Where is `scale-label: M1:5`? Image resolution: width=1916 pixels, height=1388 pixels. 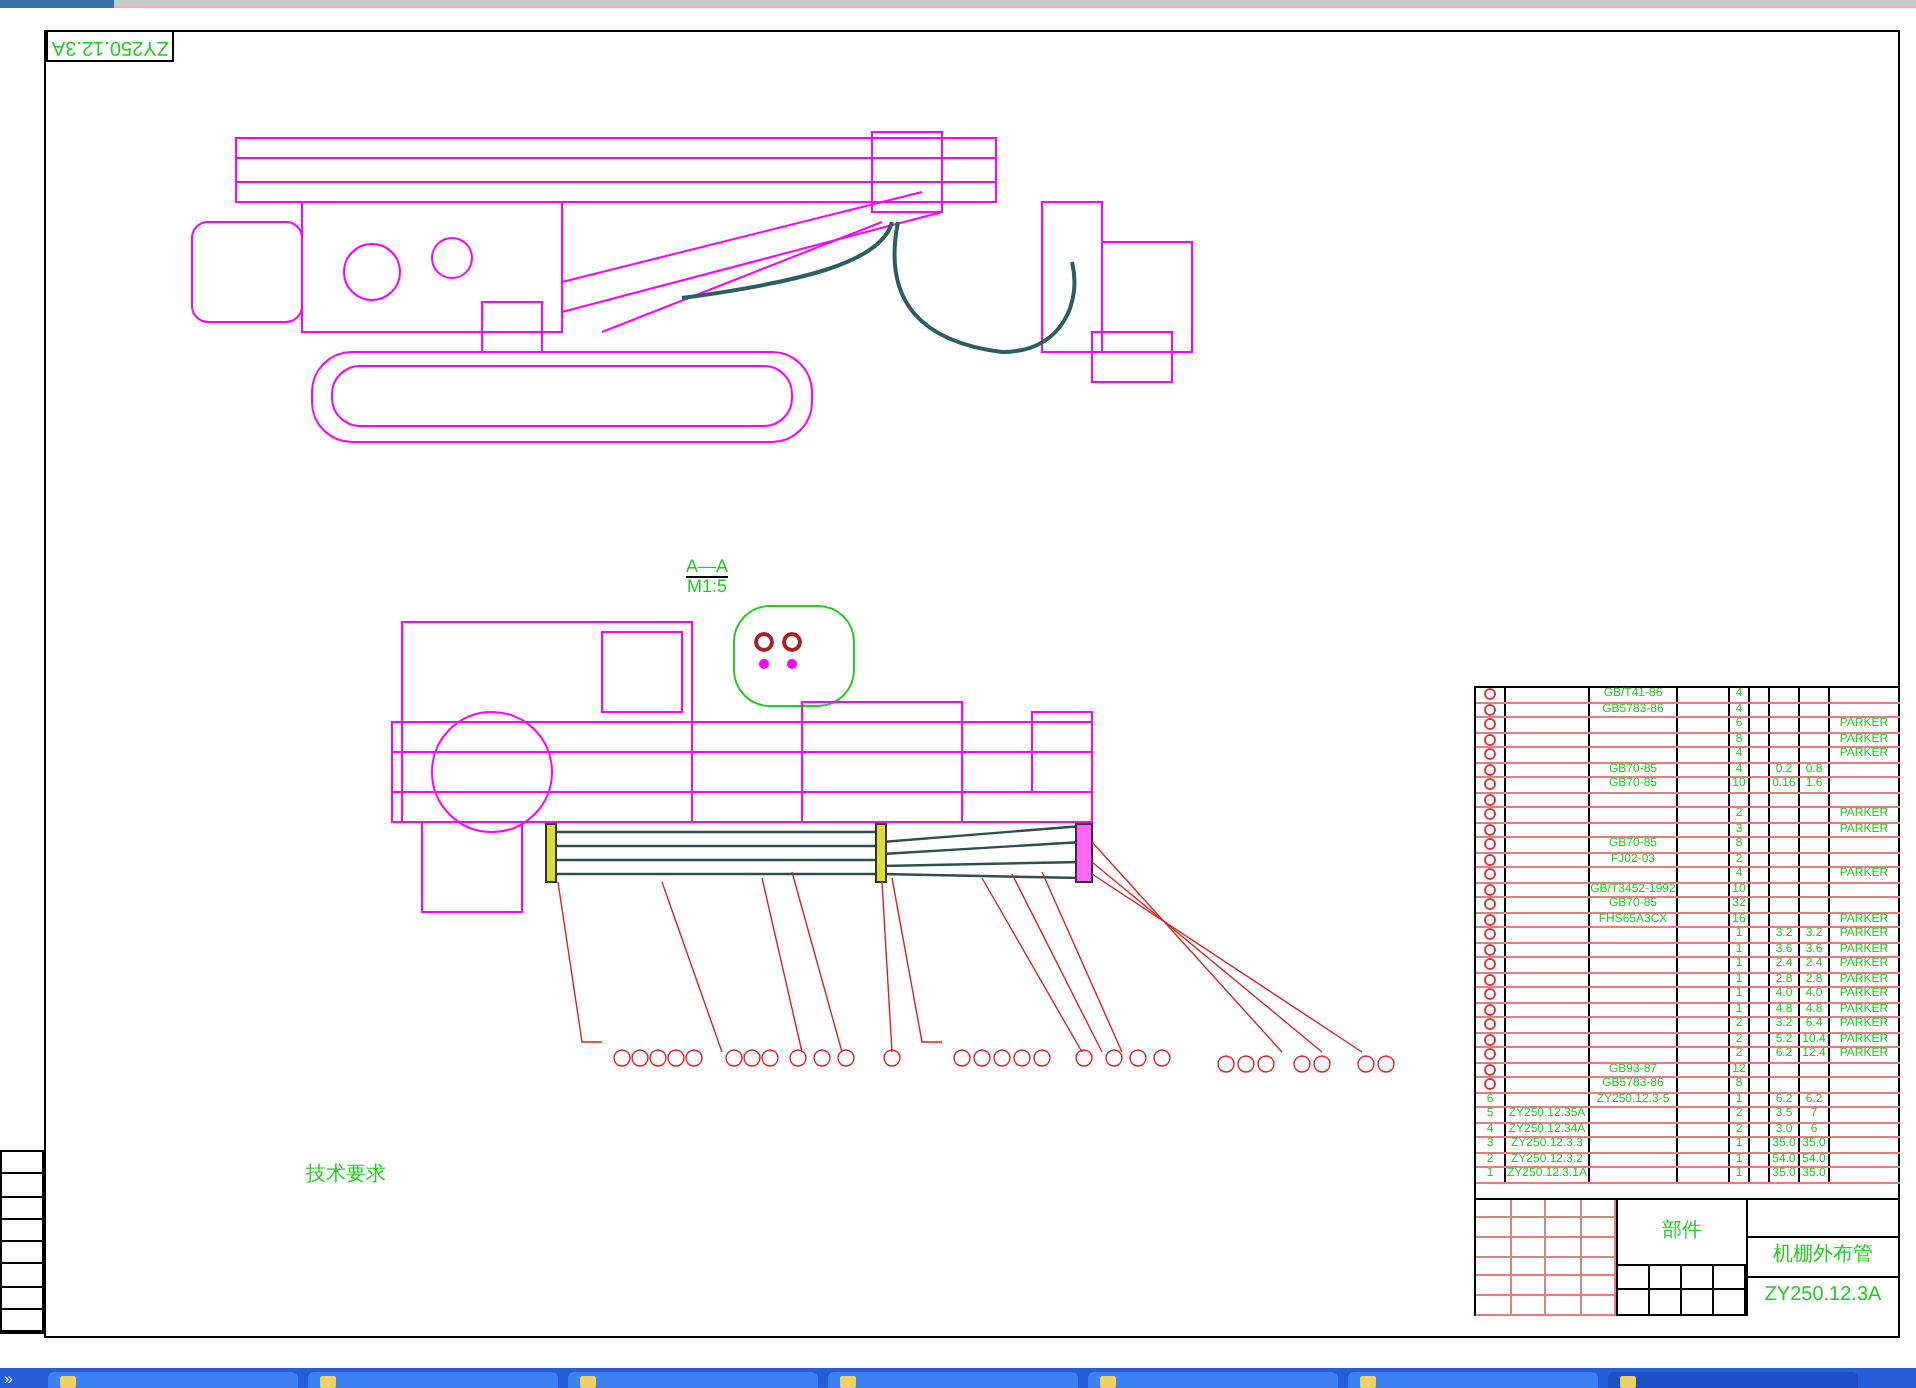
scale-label: M1:5 is located at coordinates (707, 587).